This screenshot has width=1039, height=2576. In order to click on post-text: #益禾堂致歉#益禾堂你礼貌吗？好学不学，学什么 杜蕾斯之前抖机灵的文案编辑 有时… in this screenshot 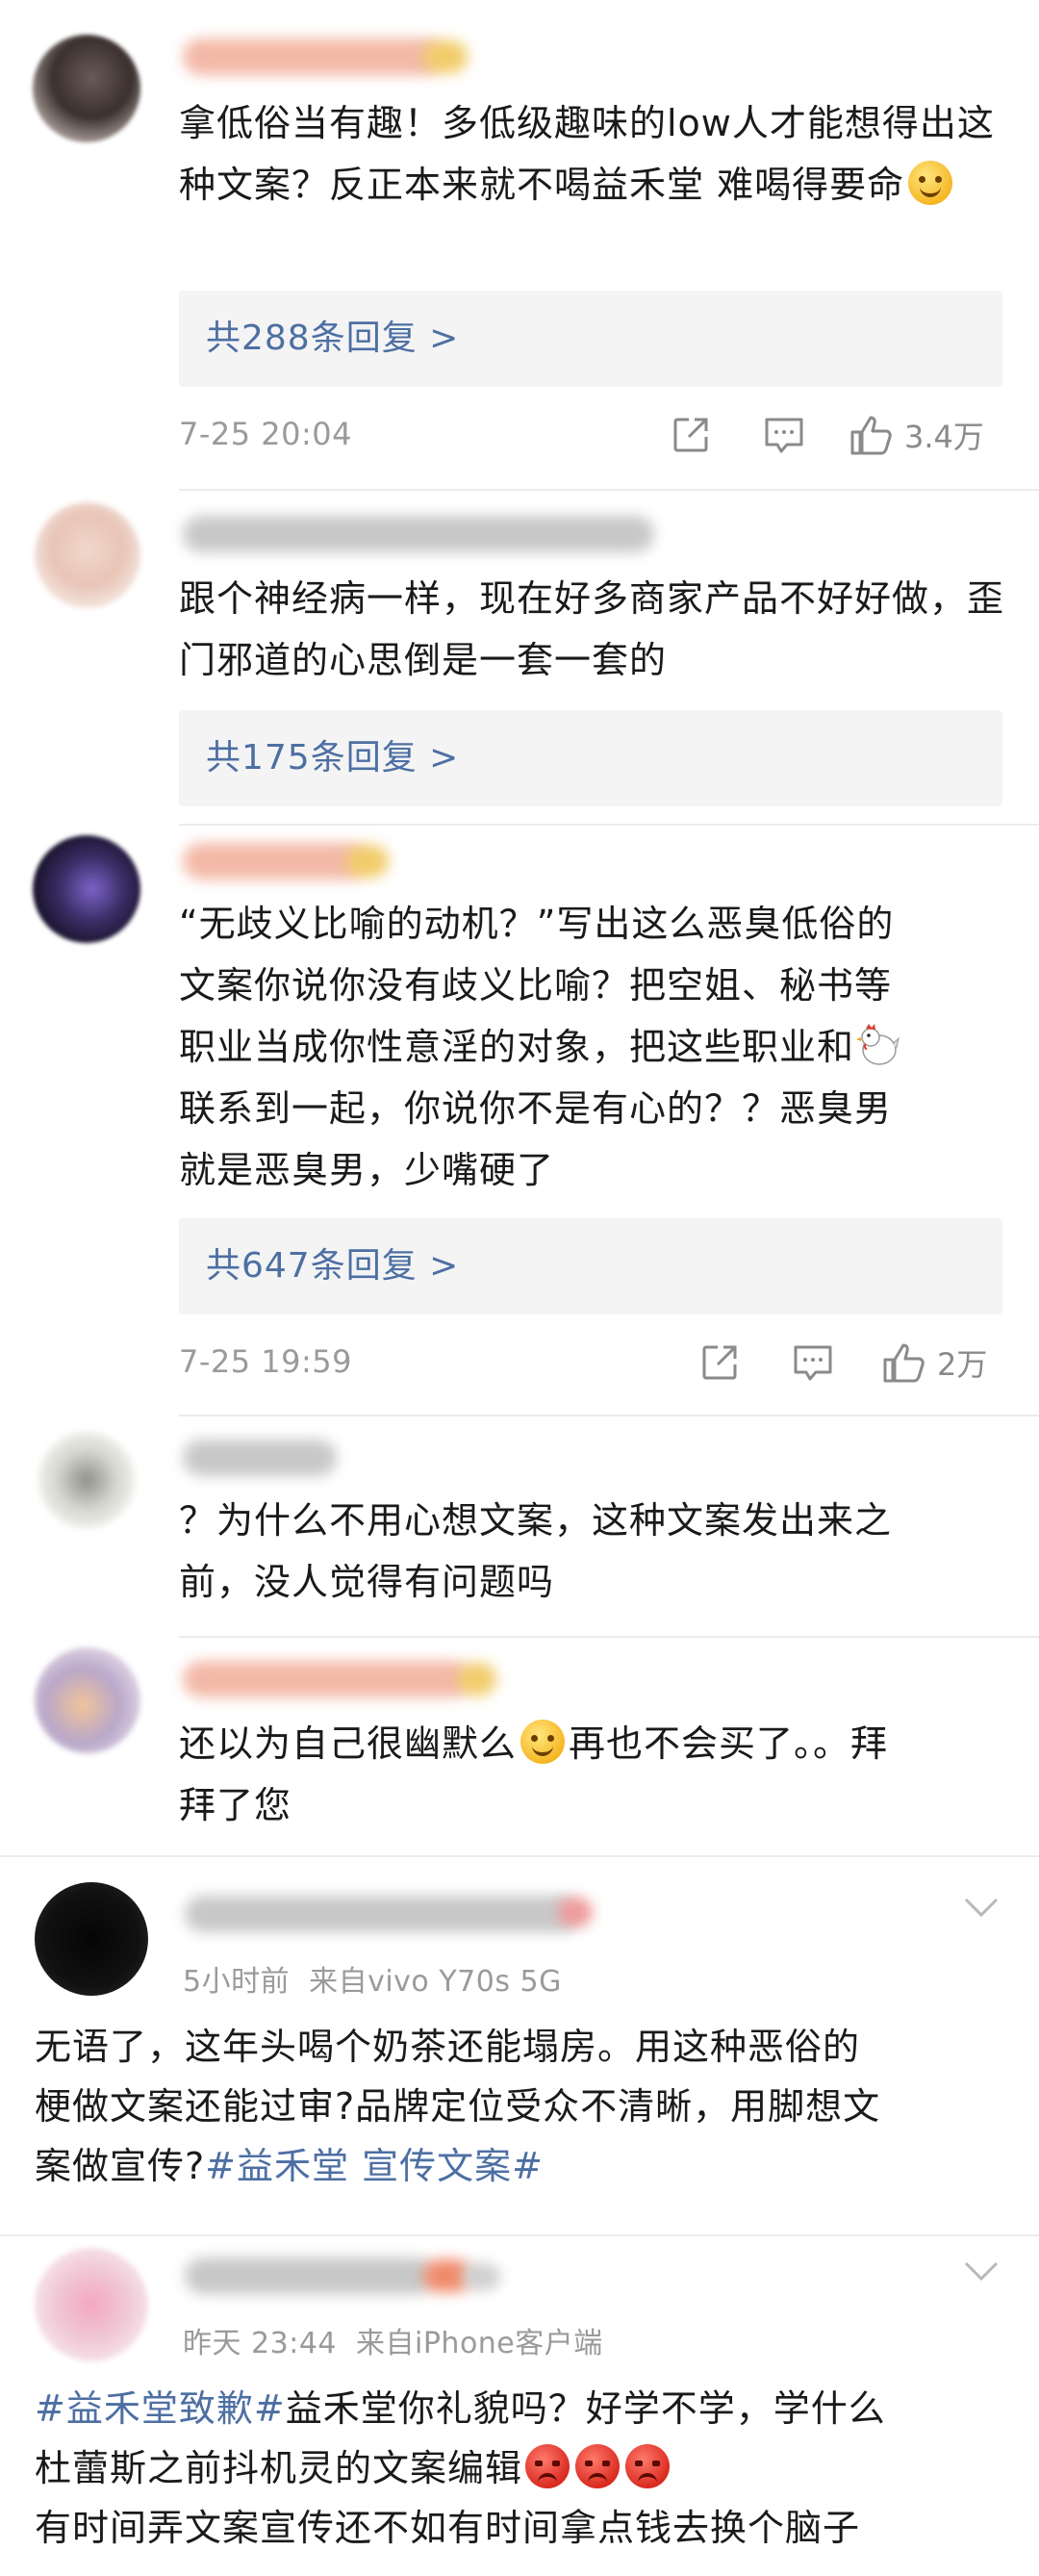, I will do `click(460, 2468)`.